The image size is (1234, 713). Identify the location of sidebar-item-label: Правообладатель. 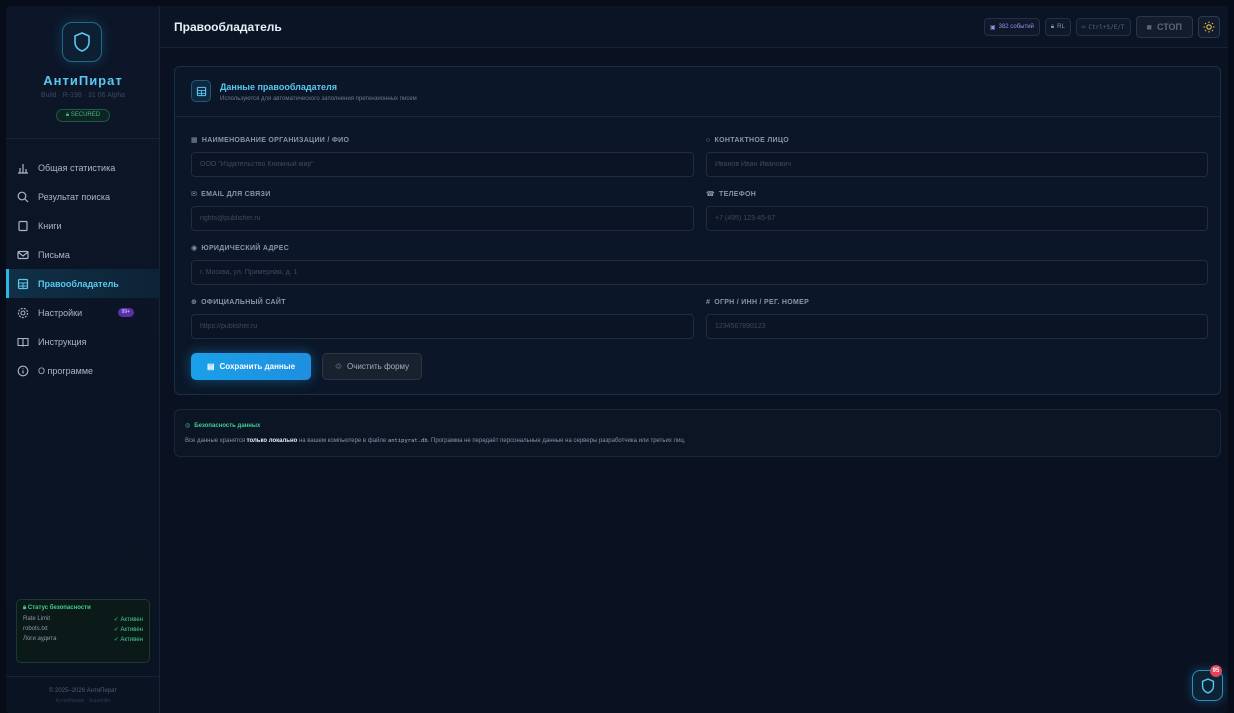
(78, 283).